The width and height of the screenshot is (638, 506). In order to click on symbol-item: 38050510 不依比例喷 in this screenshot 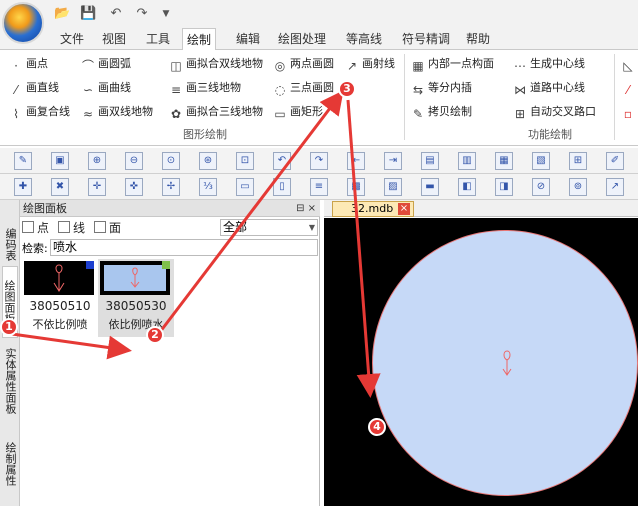, I will do `click(60, 298)`.